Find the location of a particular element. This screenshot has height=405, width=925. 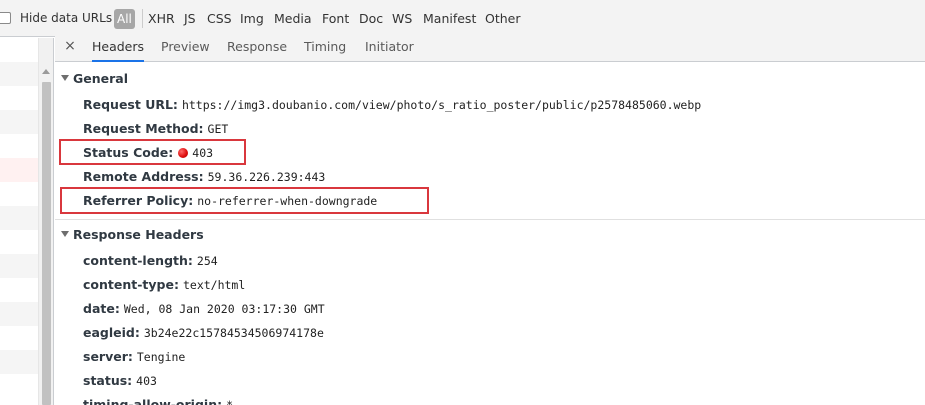

hide-data-urls-toggle: Hide data URLs is located at coordinates (56, 18).